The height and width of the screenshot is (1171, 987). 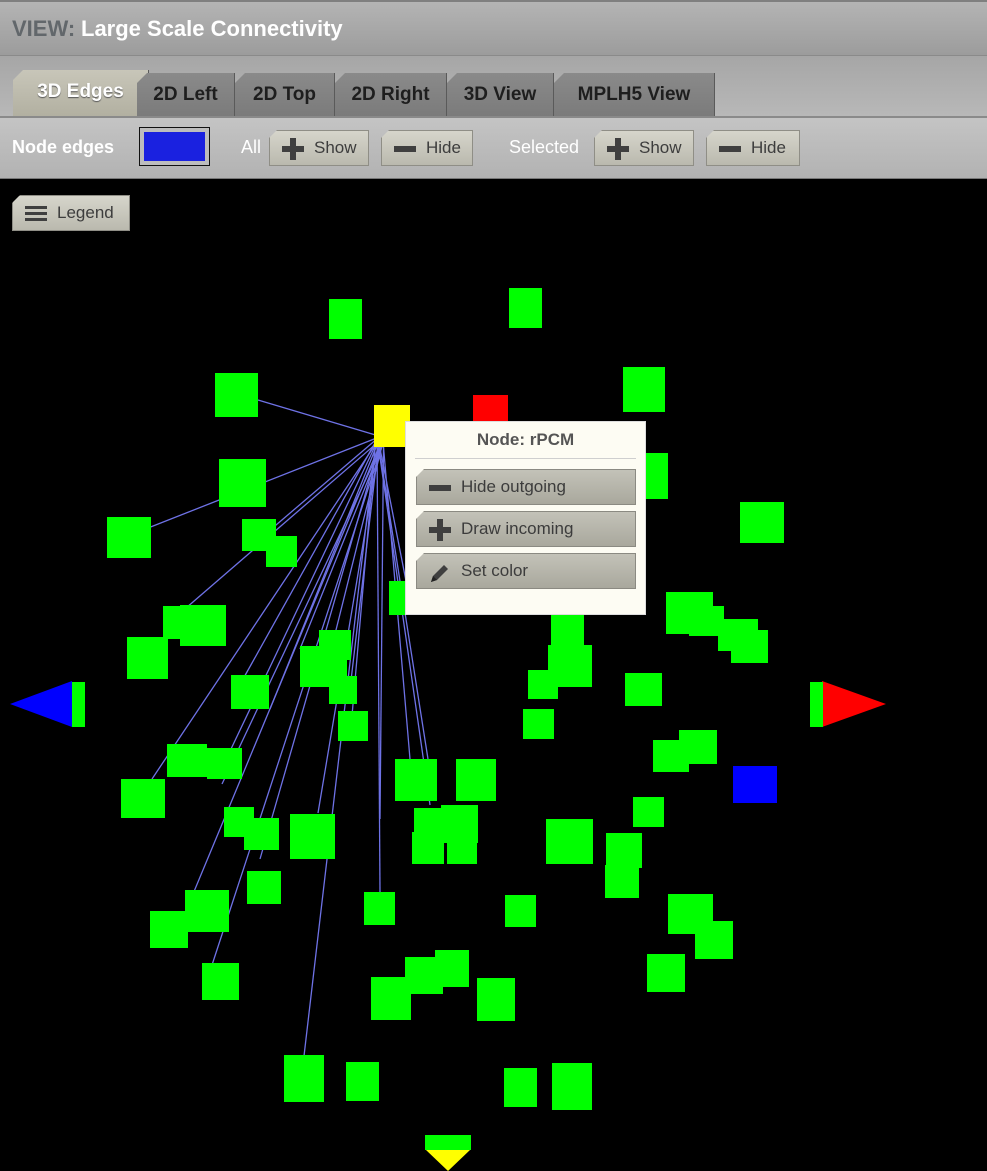 I want to click on right-axis-node, so click(x=816, y=704).